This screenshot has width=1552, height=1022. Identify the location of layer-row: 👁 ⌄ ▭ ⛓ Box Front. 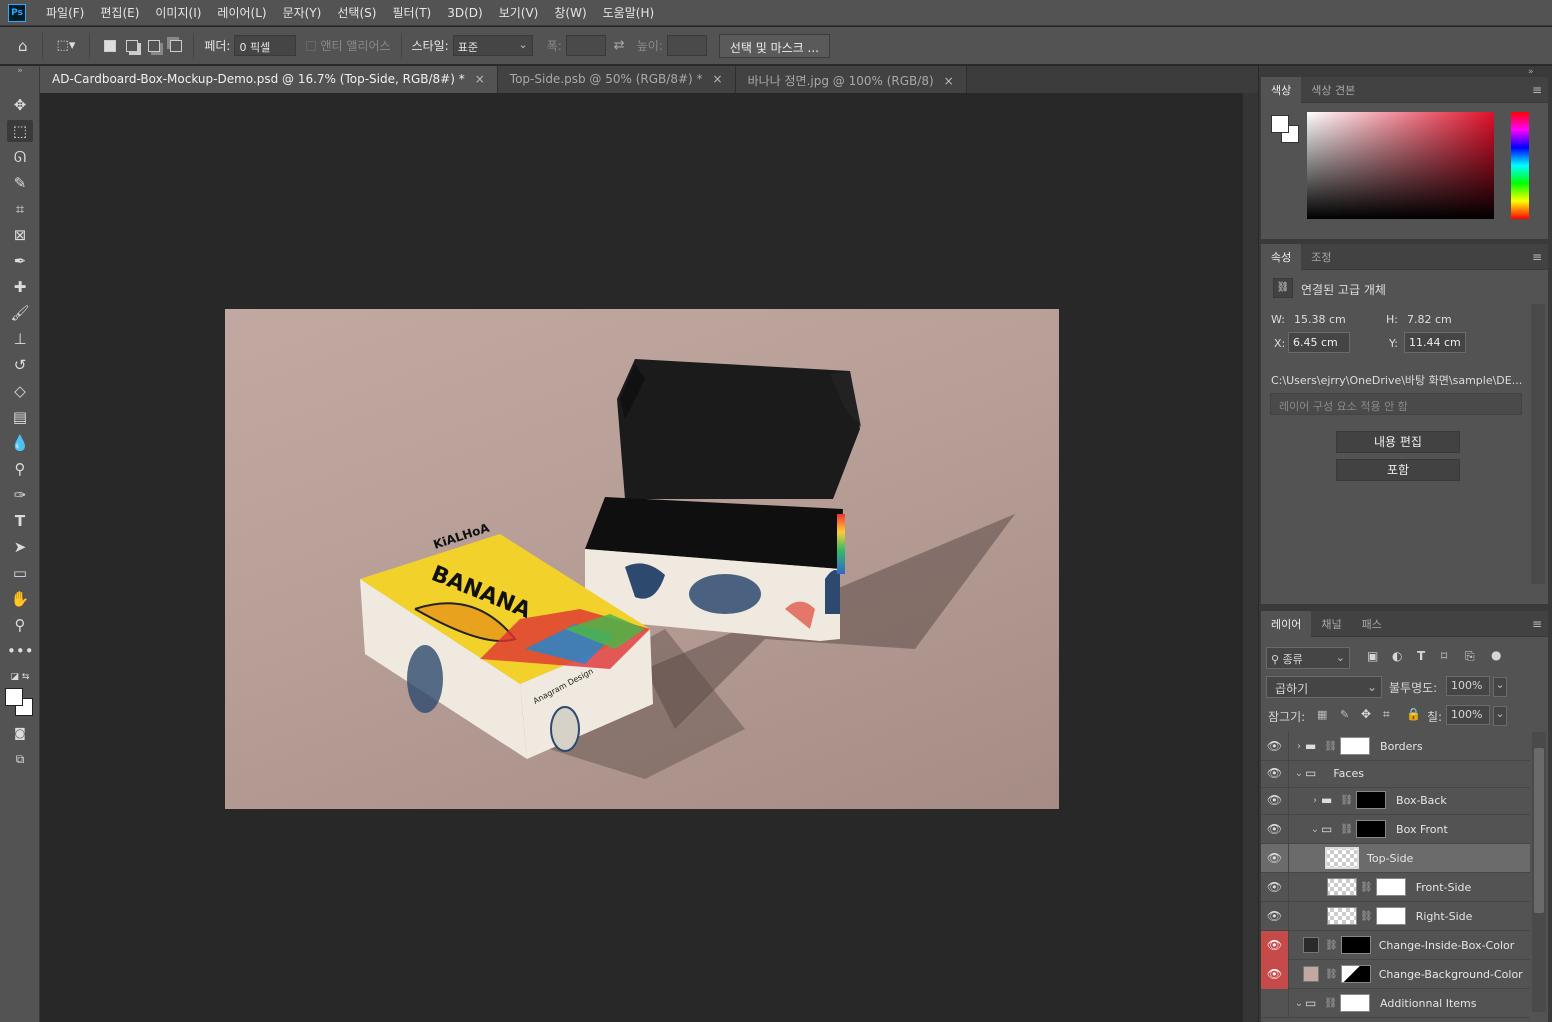
(1395, 829).